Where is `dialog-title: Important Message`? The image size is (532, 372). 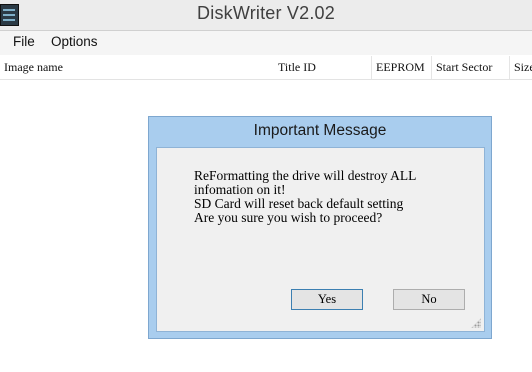
dialog-title: Important Message is located at coordinates (320, 130).